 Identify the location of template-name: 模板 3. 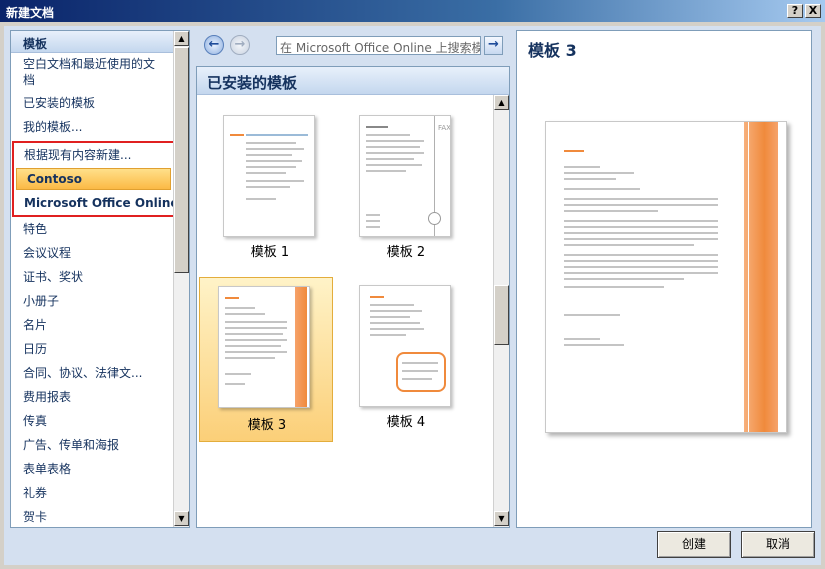
(267, 425).